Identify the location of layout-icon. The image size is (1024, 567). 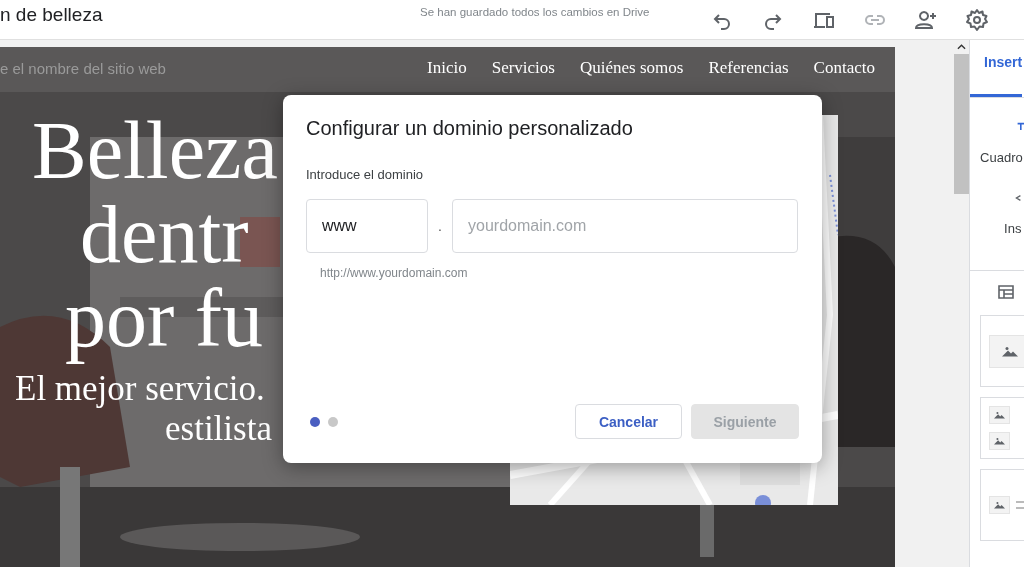
(1006, 292).